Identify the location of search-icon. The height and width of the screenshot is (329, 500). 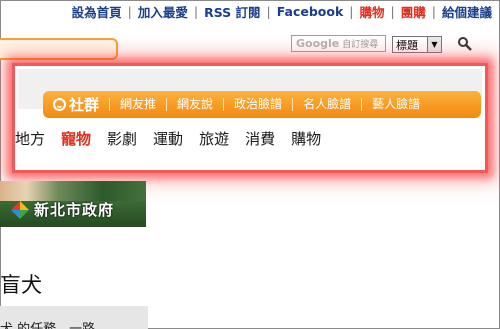
(465, 44).